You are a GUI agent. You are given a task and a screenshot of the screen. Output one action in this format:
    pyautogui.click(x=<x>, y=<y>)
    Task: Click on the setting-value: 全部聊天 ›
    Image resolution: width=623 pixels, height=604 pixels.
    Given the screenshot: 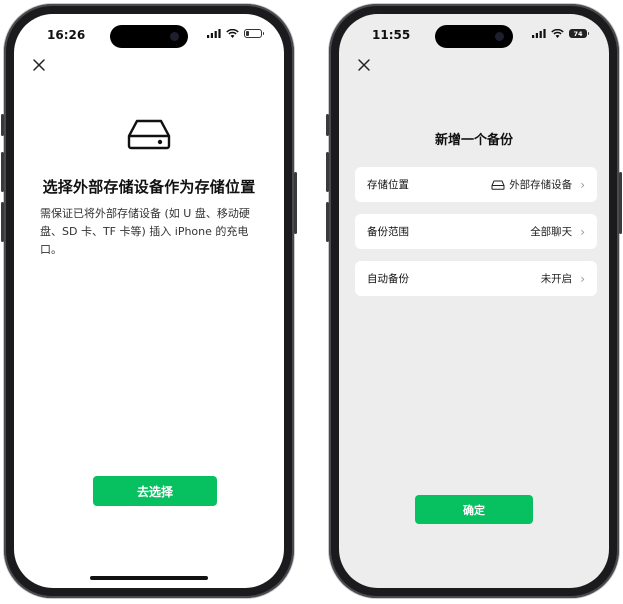 What is the action you would take?
    pyautogui.click(x=557, y=231)
    